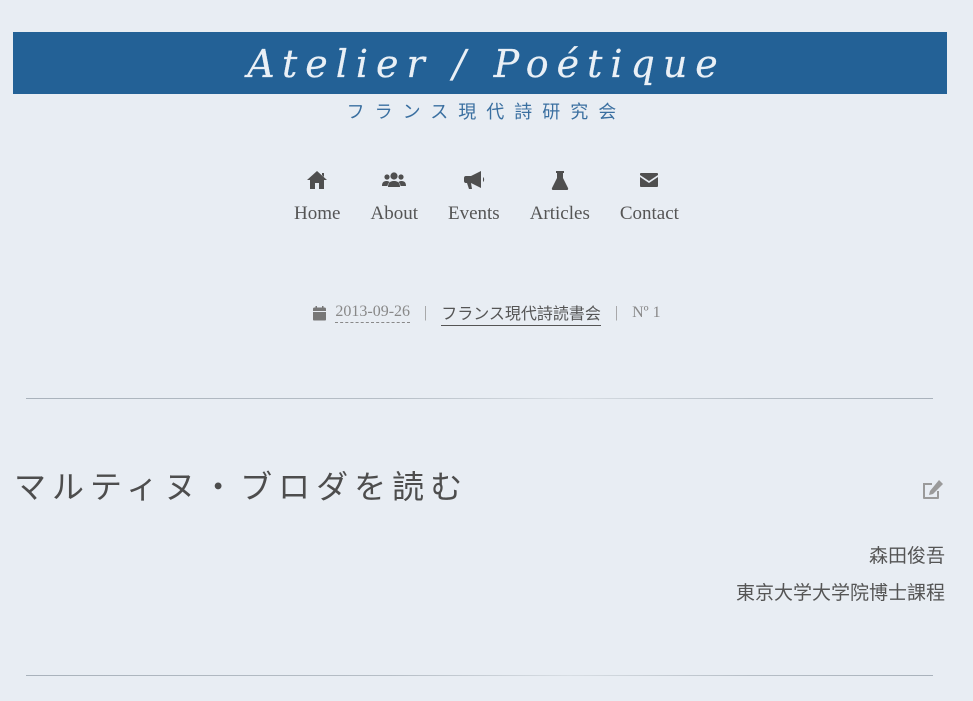 This screenshot has height=701, width=973. Describe the element at coordinates (317, 196) in the screenshot. I see `nav-item-home: Home` at that location.